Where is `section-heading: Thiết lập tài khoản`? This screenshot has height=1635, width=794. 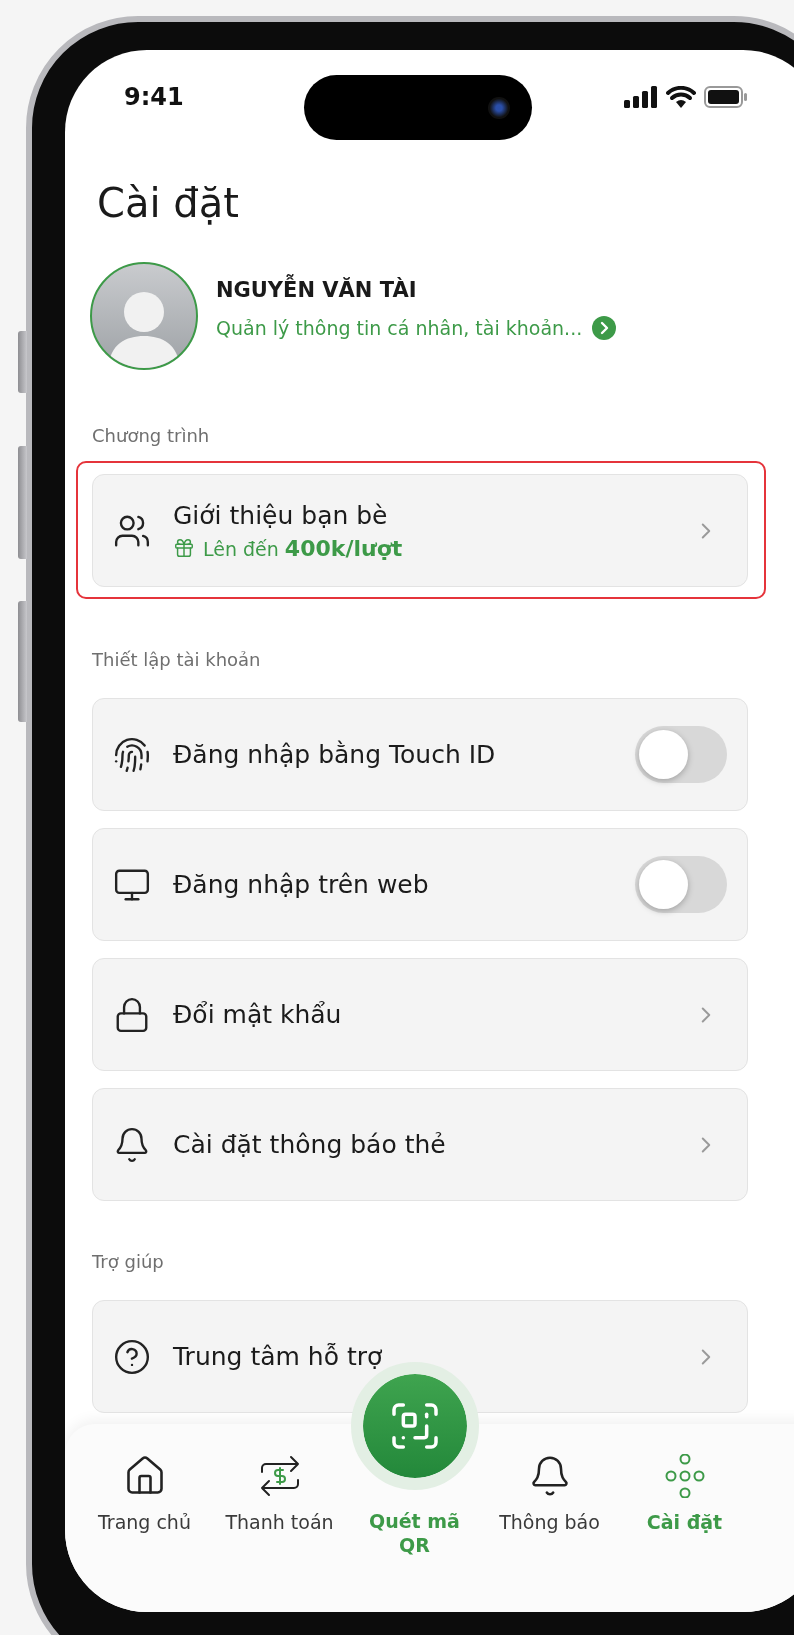
section-heading: Thiết lập tài khoản is located at coordinates (177, 660).